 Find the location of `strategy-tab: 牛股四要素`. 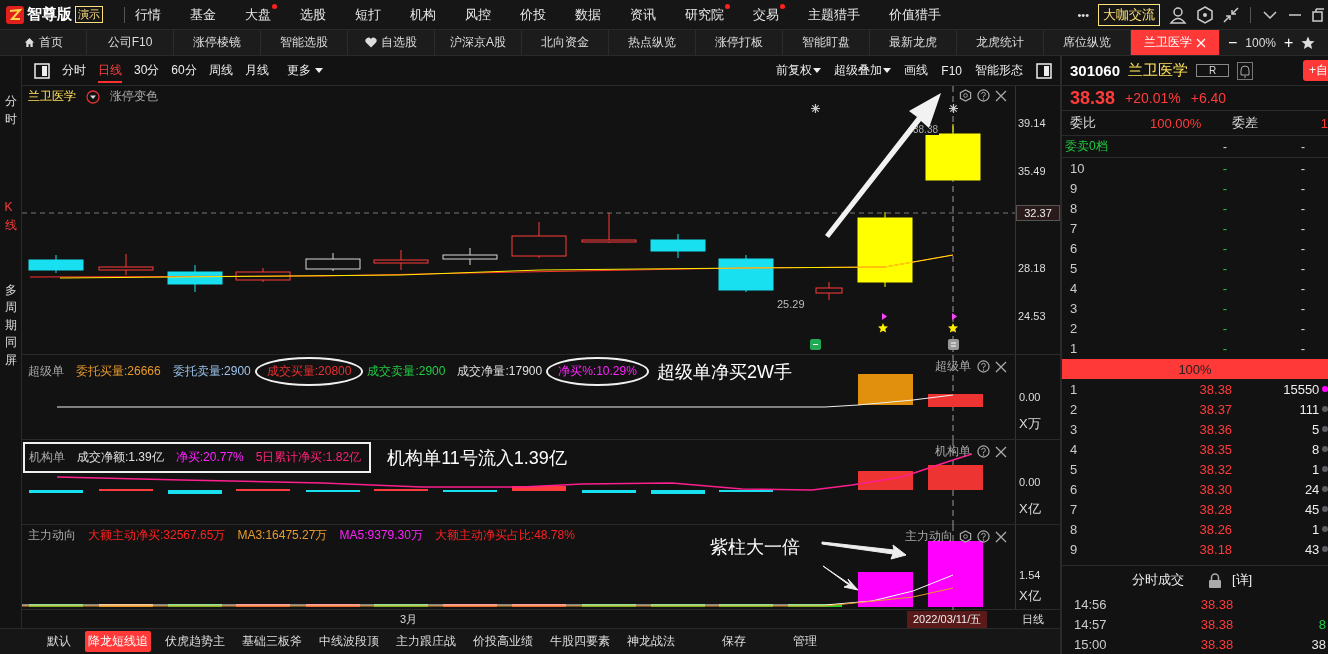

strategy-tab: 牛股四要素 is located at coordinates (580, 641).